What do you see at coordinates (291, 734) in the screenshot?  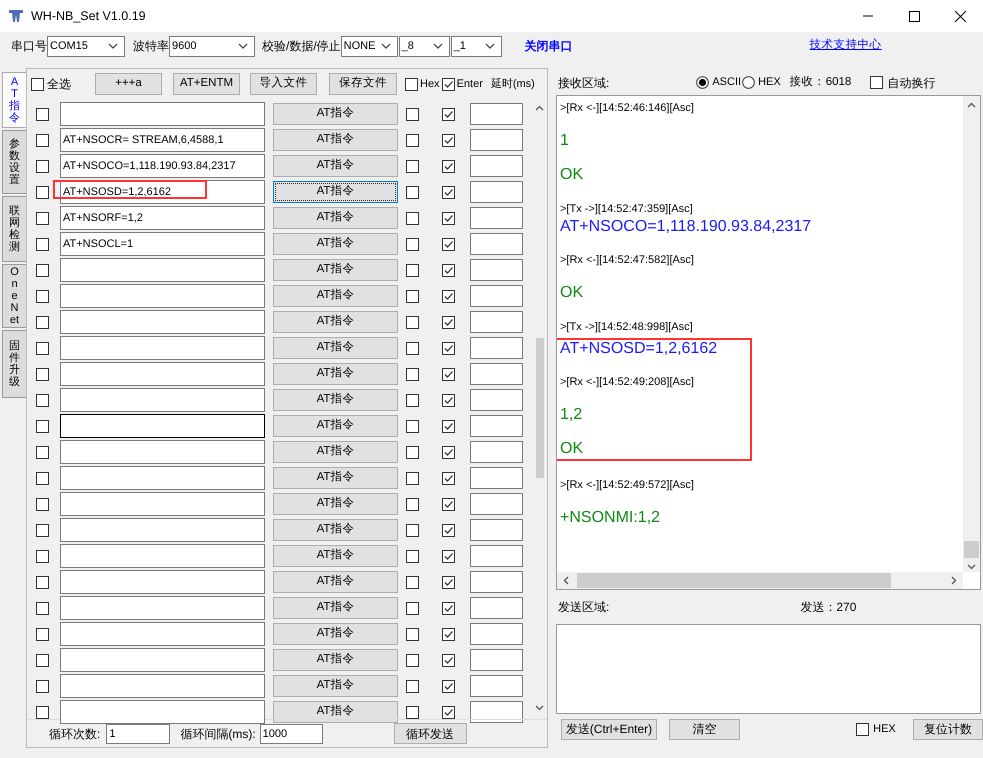 I see `loop-interval-input: 1000` at bounding box center [291, 734].